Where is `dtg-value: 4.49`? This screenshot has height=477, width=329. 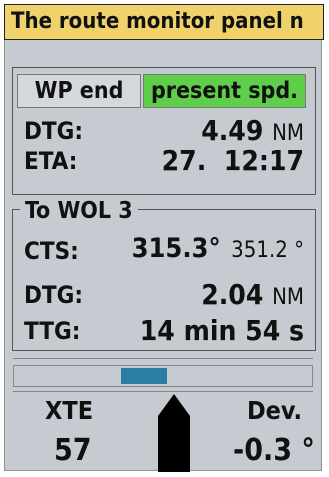
dtg-value: 4.49 is located at coordinates (232, 130).